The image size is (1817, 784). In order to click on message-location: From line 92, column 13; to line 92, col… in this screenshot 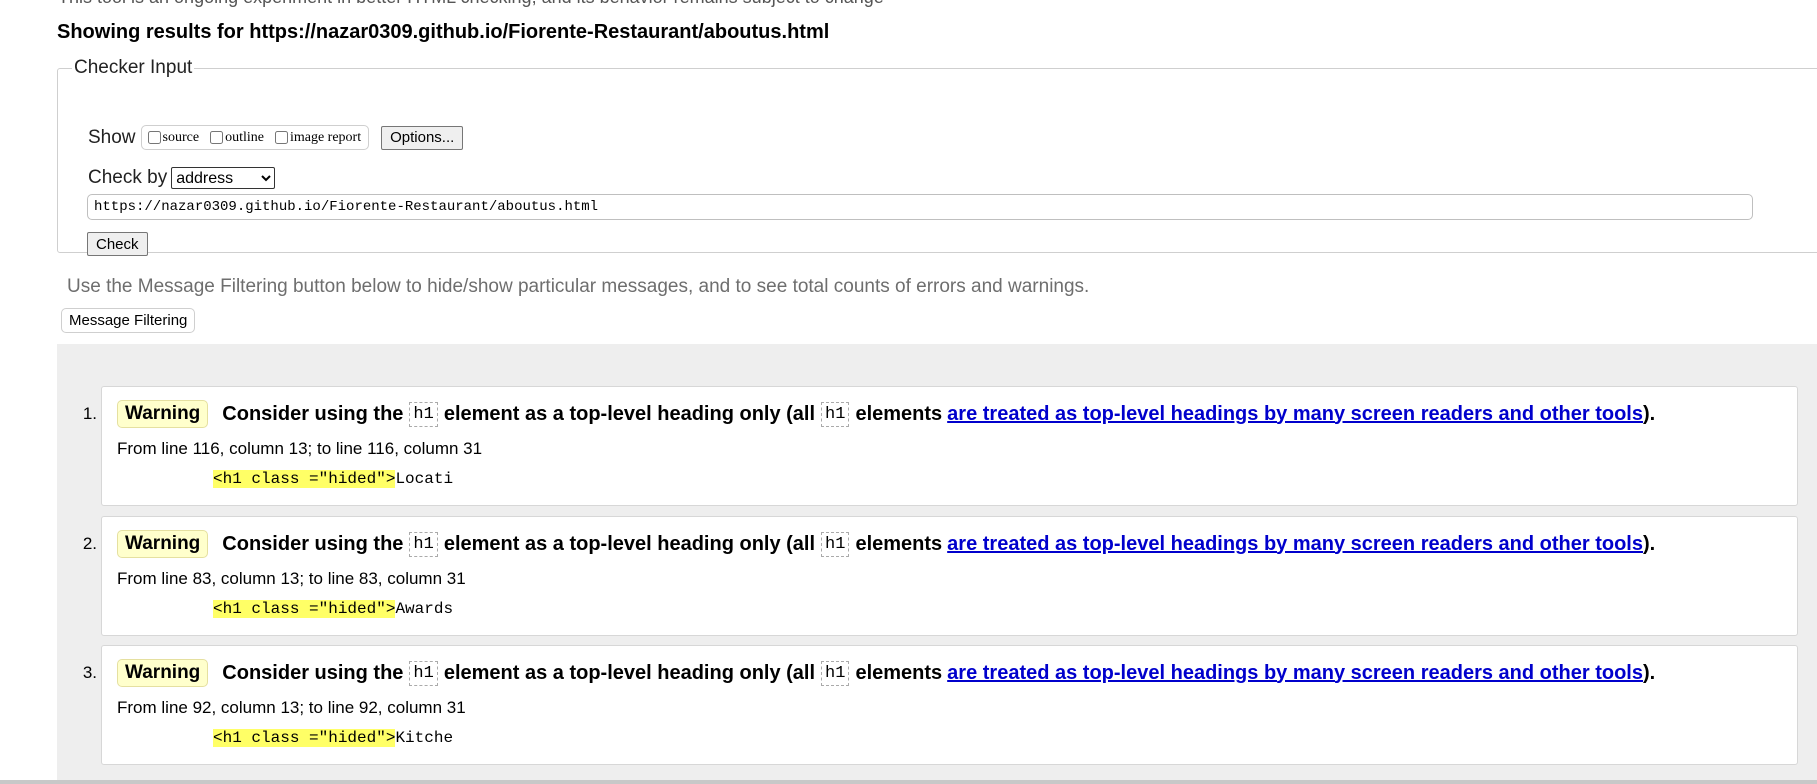, I will do `click(291, 707)`.